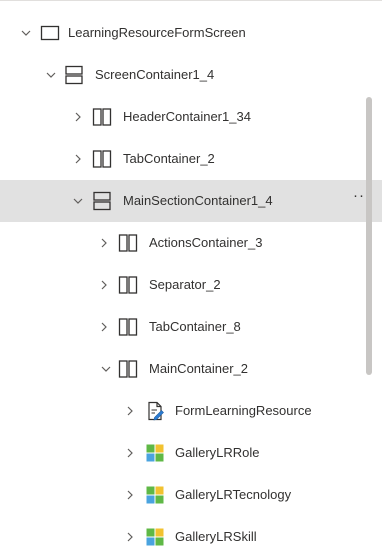 The height and width of the screenshot is (552, 382). What do you see at coordinates (185, 284) in the screenshot?
I see `tree-item-label: Separator_2` at bounding box center [185, 284].